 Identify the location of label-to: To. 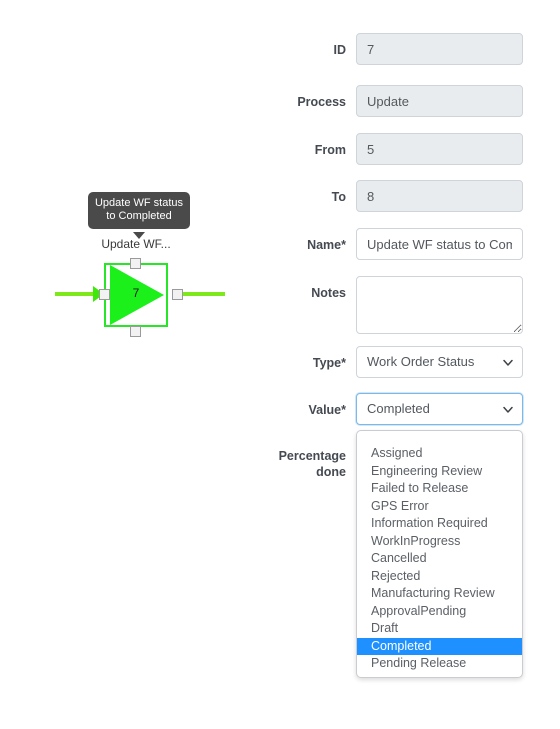
(338, 197).